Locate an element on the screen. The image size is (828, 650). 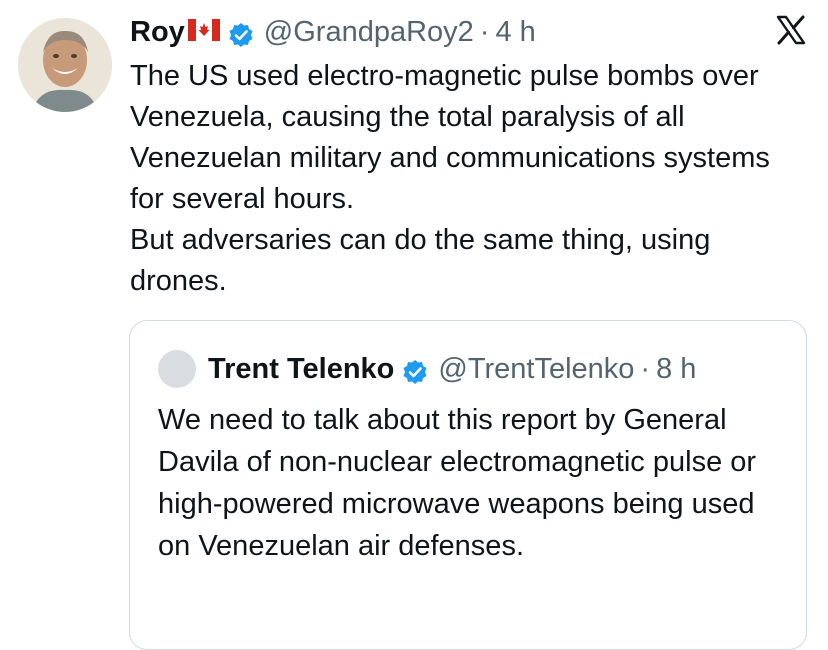
quoted-tweet-timestamp: 8 h is located at coordinates (676, 369).